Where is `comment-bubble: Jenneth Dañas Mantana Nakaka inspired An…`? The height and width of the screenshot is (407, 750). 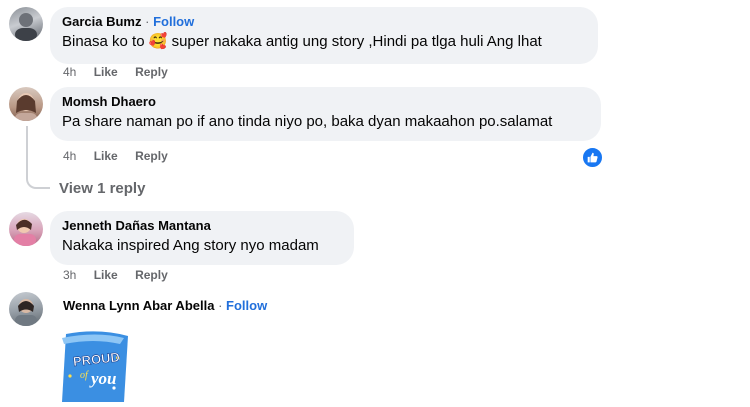
comment-bubble: Jenneth Dañas Mantana Nakaka inspired An… is located at coordinates (202, 238).